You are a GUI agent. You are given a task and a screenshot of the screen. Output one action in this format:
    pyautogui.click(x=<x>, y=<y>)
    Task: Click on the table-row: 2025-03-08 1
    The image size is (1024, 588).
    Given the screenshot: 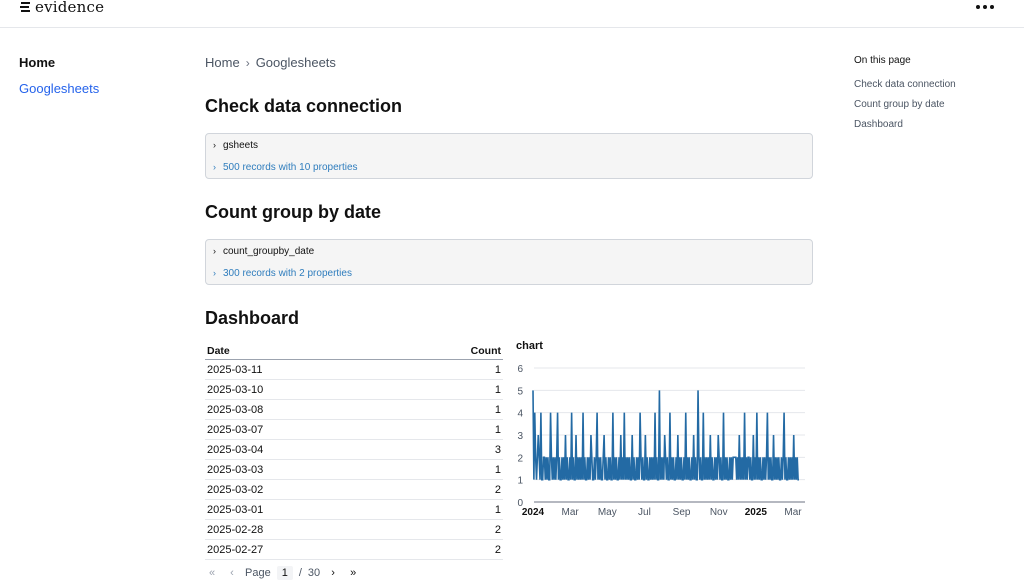 What is the action you would take?
    pyautogui.click(x=354, y=409)
    